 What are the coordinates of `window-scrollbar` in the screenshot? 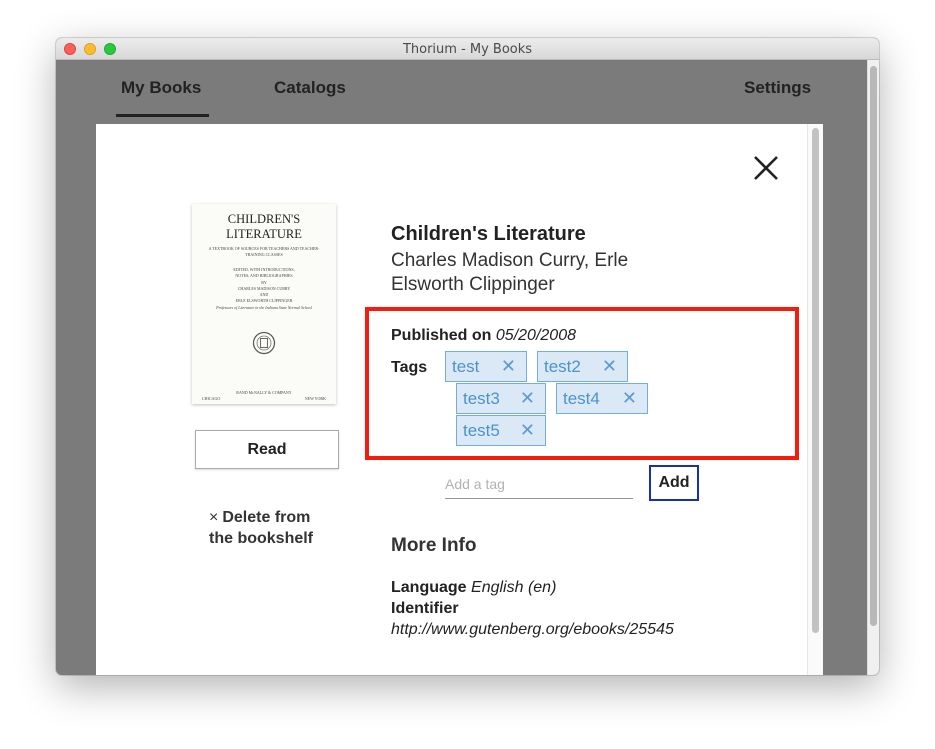 It's located at (873, 367).